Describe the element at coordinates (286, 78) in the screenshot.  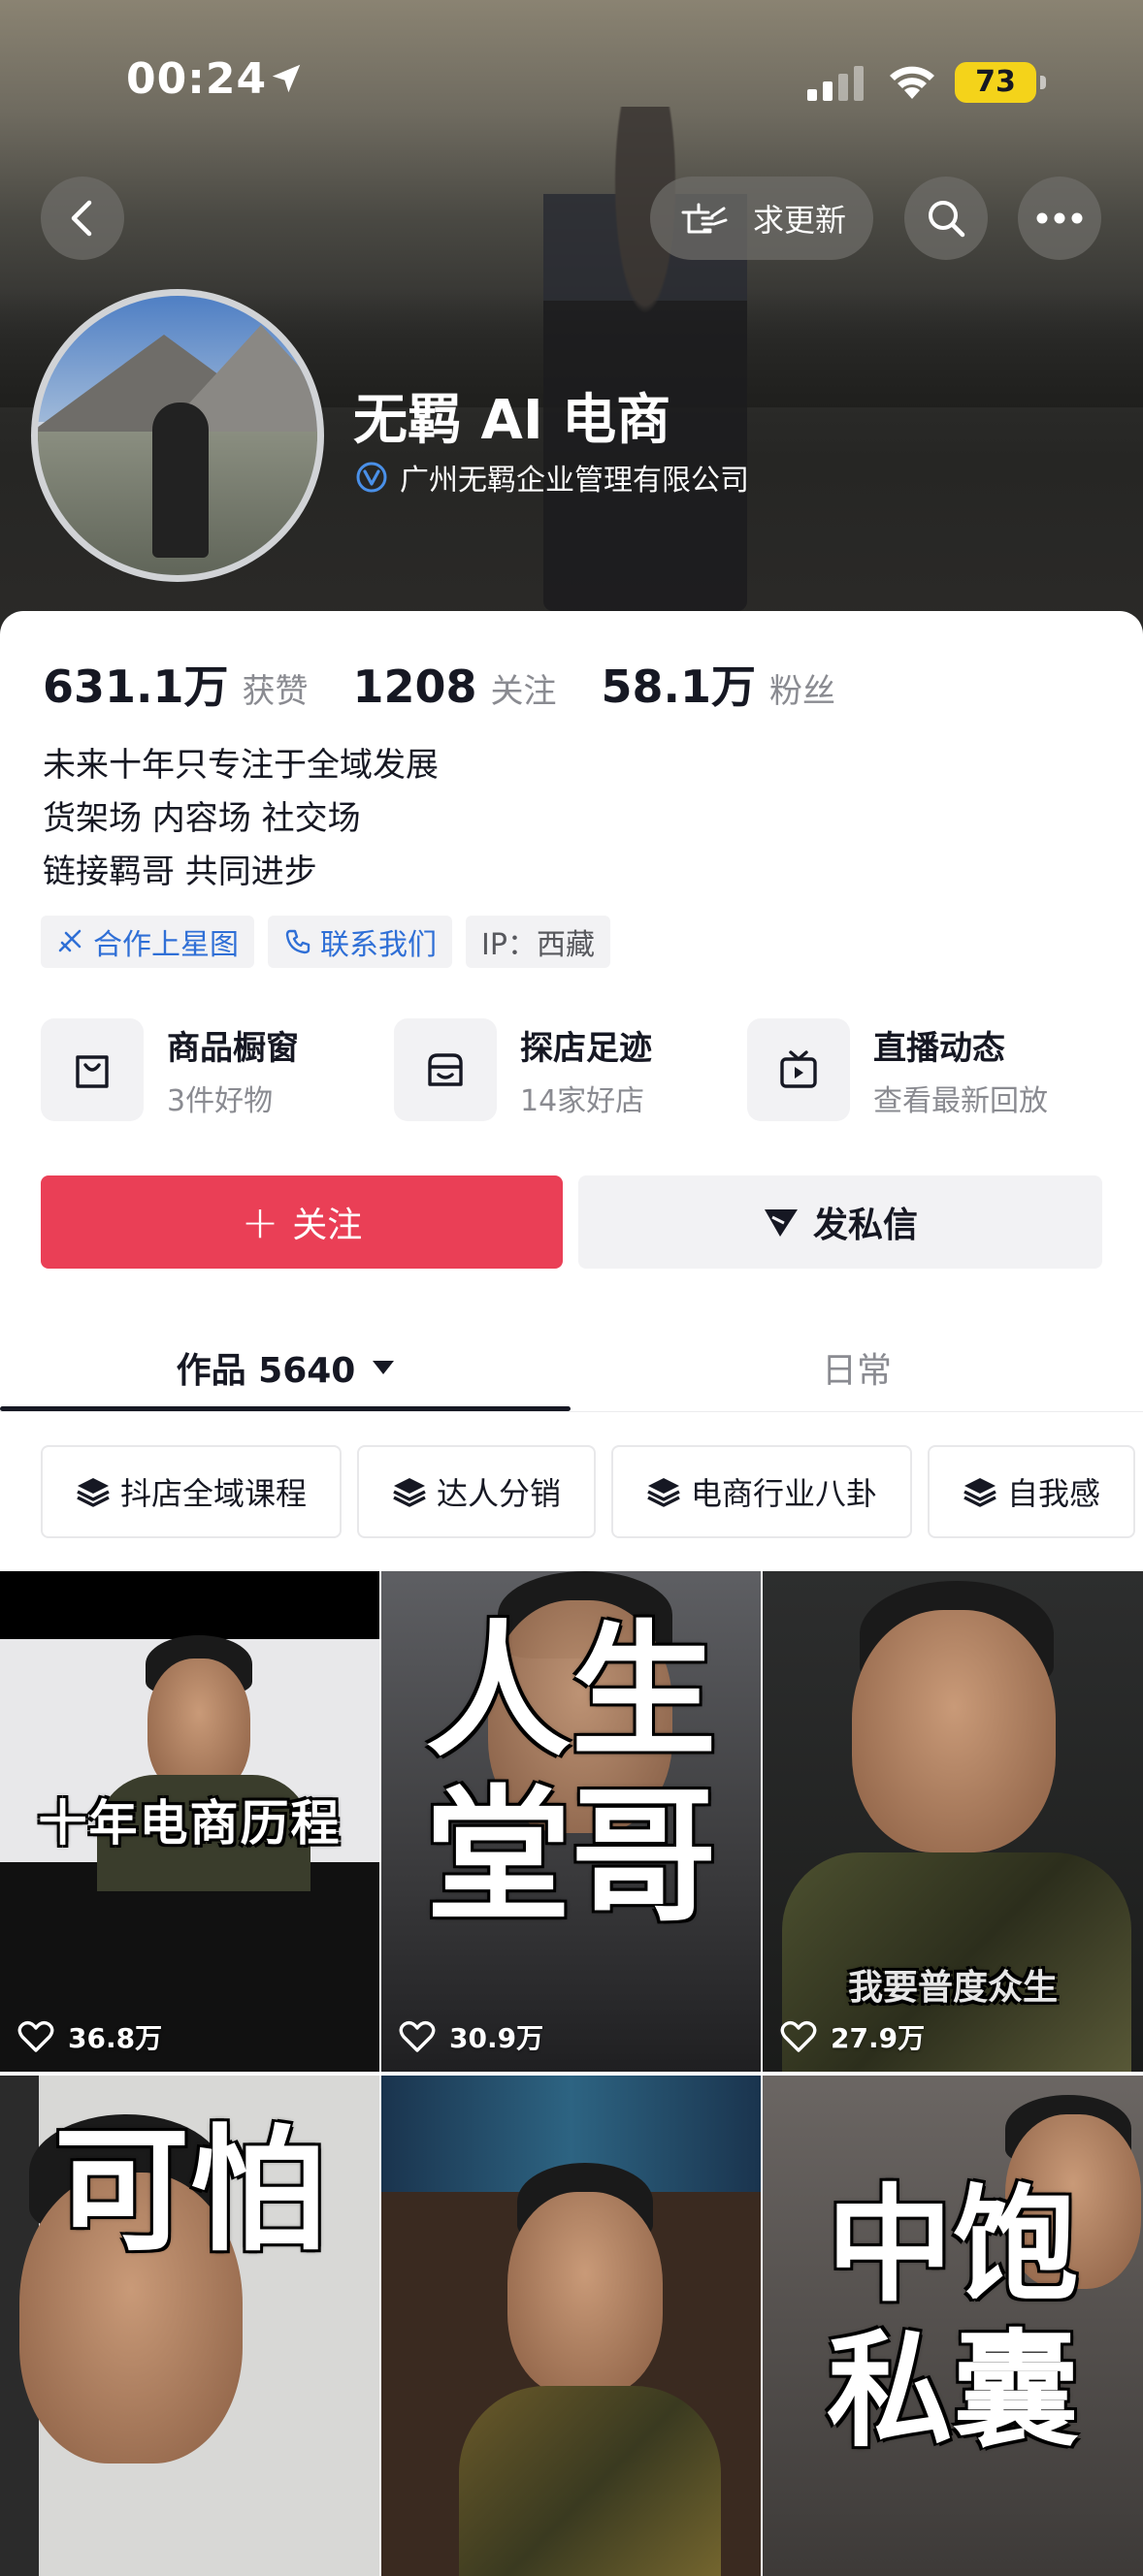
I see `location-arrow-icon` at that location.